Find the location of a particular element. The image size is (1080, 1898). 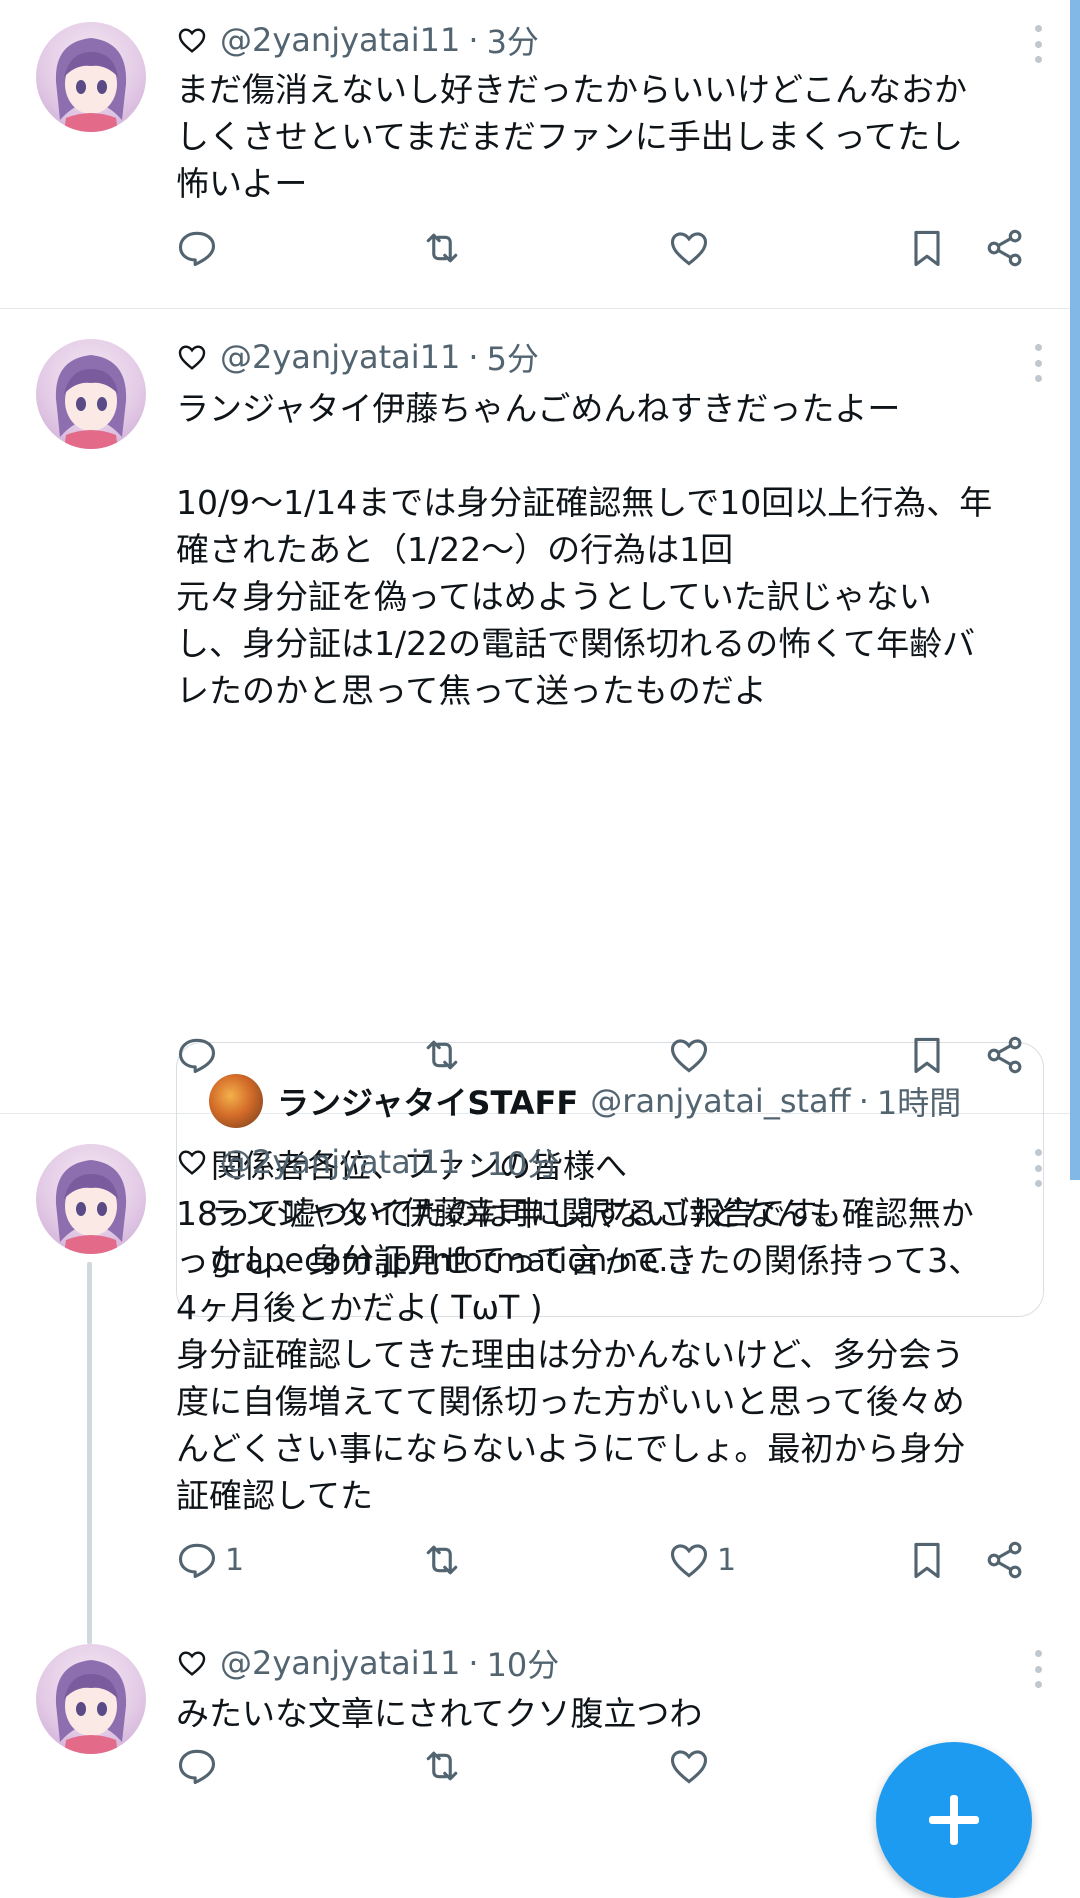

reply-button: 1 is located at coordinates (209, 1560).